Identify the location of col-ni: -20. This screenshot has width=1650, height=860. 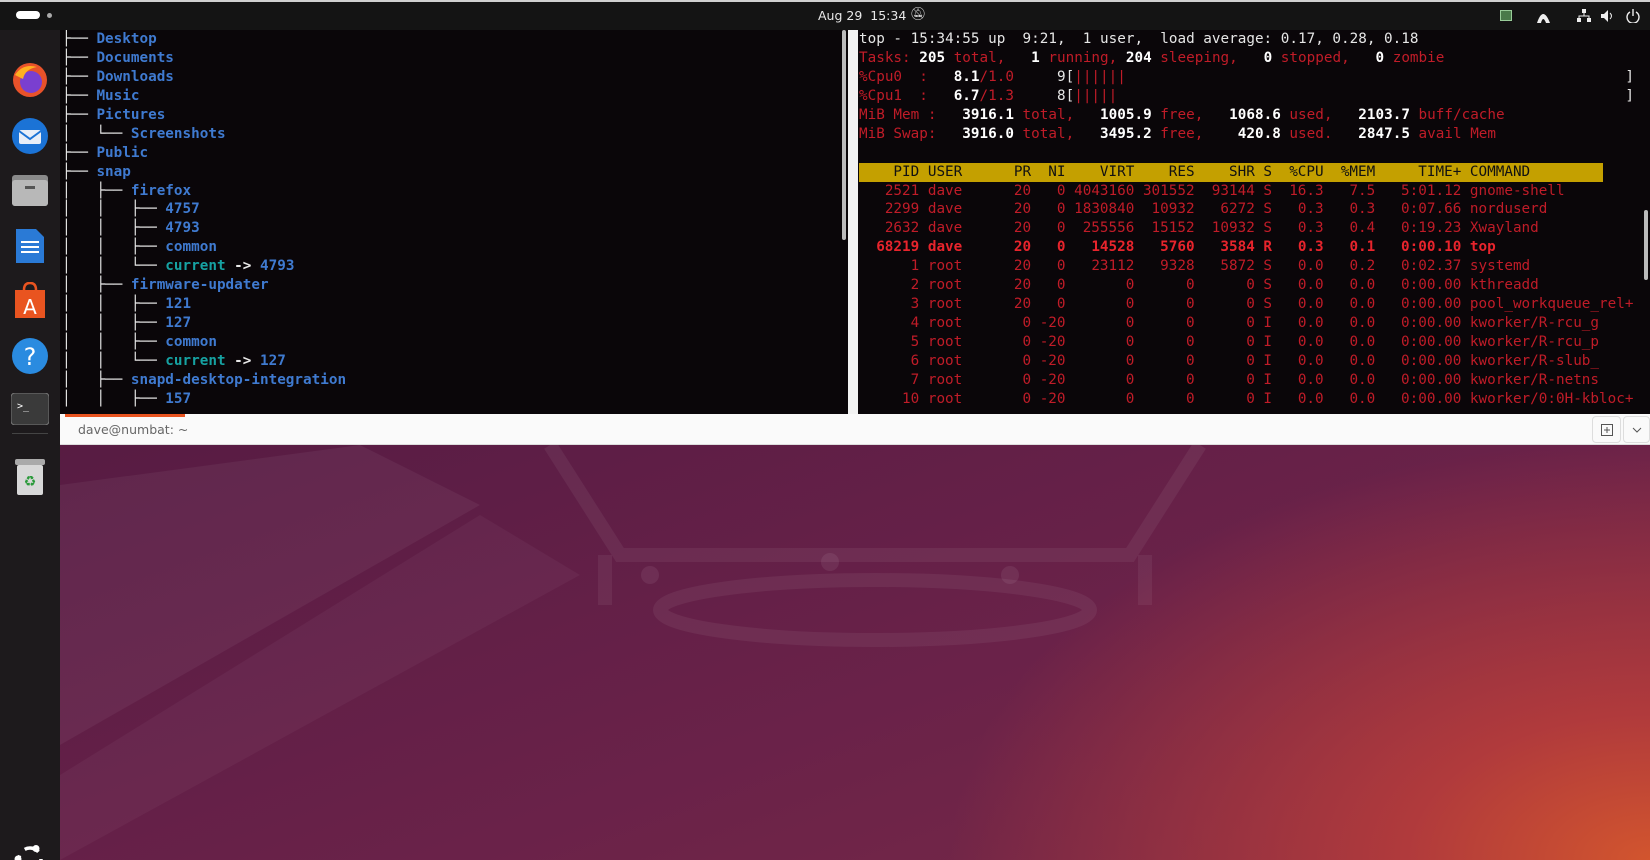
(1052, 379).